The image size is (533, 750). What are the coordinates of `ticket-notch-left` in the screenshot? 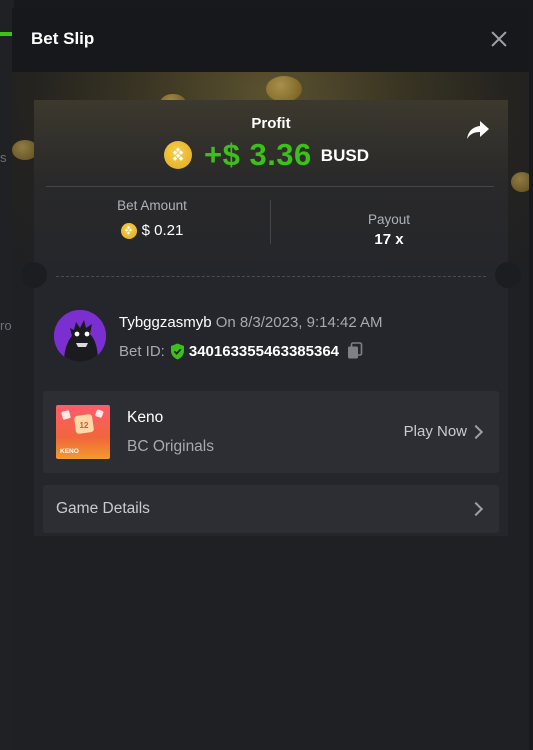 It's located at (34, 275).